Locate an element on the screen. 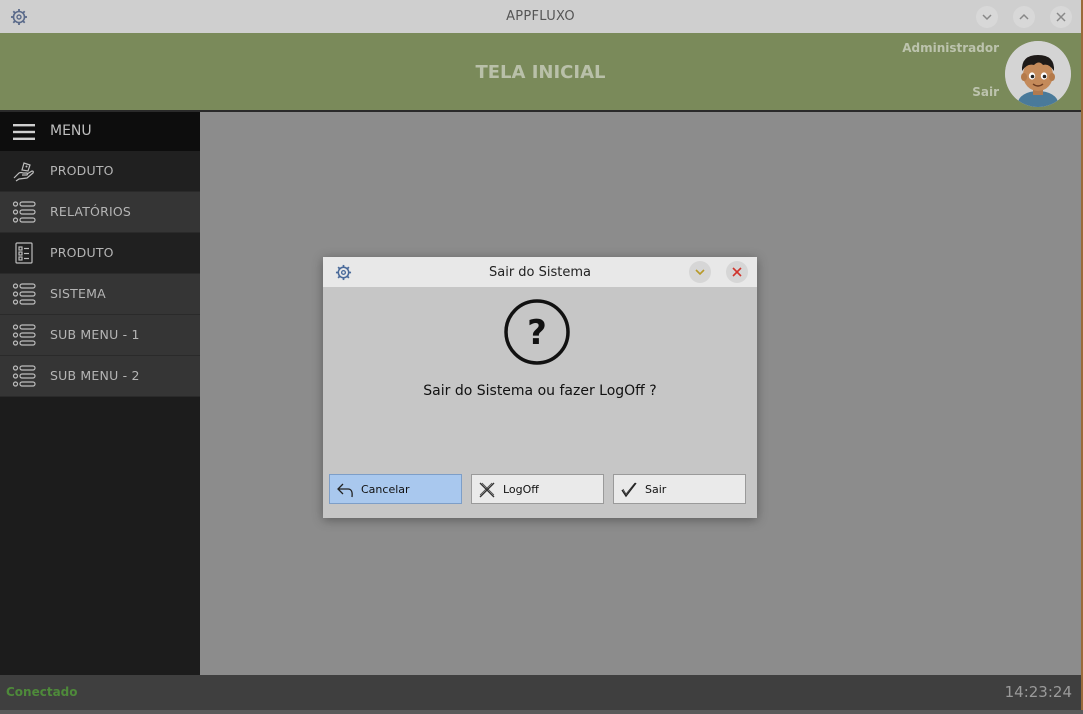 Image resolution: width=1083 pixels, height=714 pixels. window-titlebar: APPFLUXO is located at coordinates (540, 16).